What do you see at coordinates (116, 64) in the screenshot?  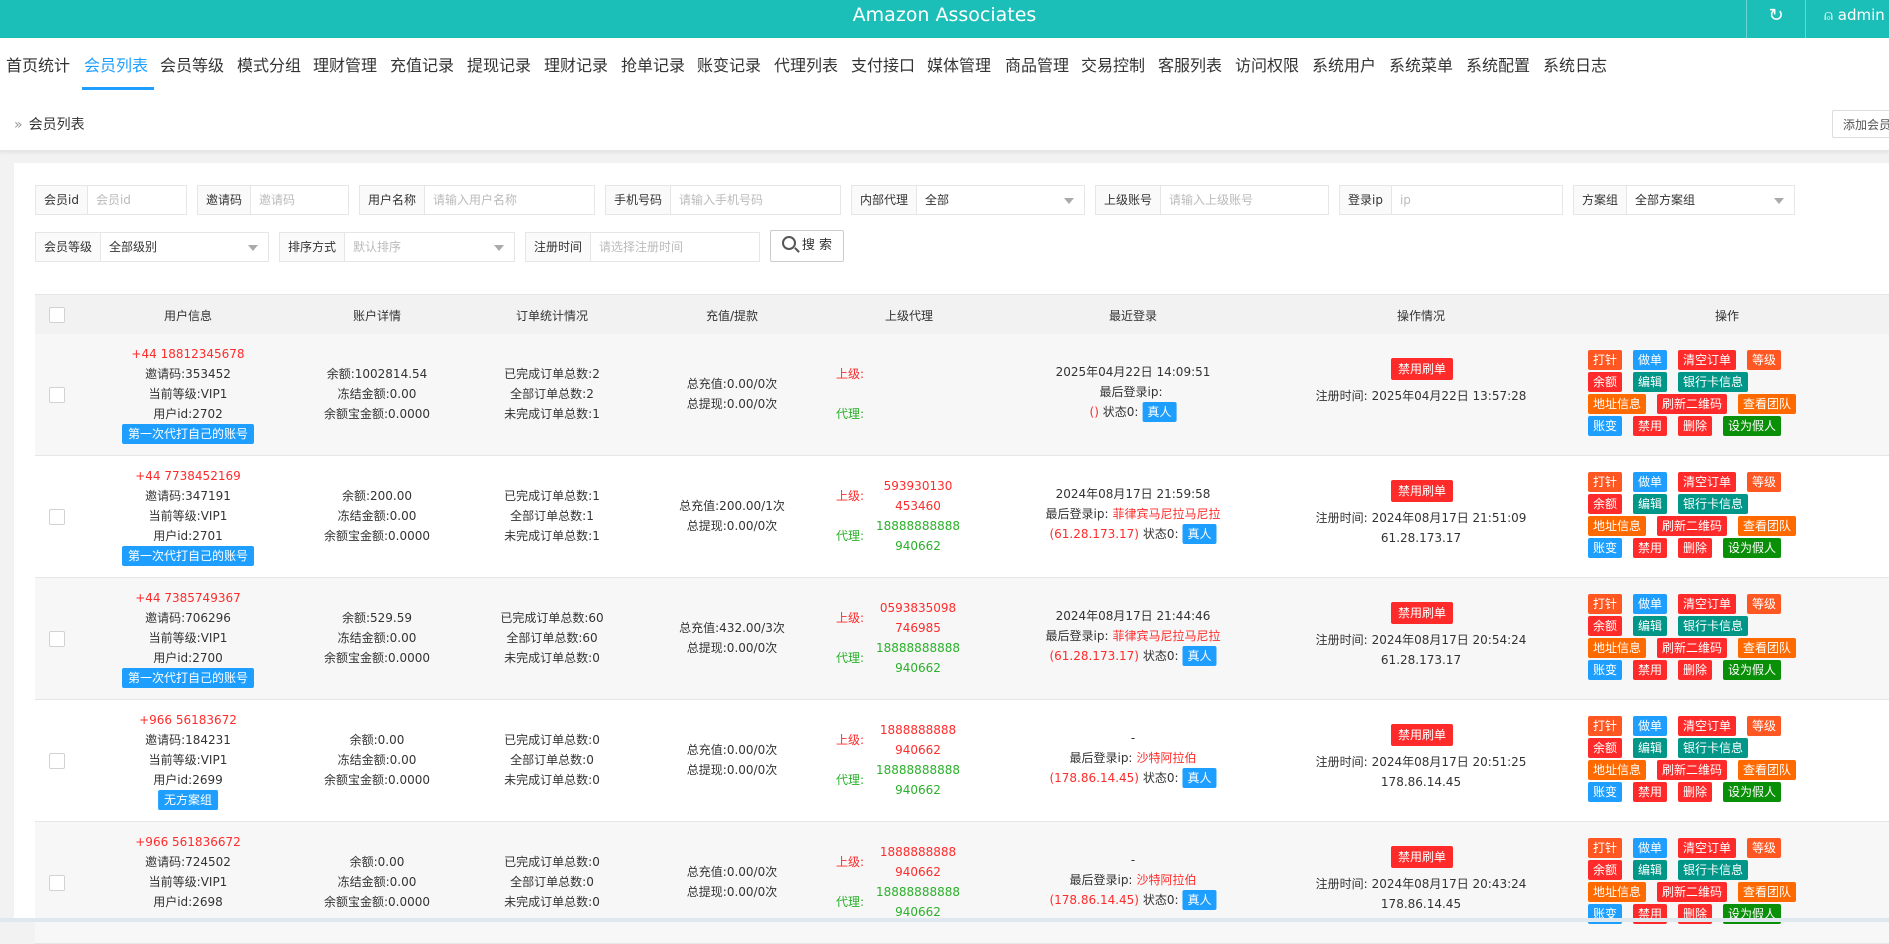 I see `nav-item: 会员列表` at bounding box center [116, 64].